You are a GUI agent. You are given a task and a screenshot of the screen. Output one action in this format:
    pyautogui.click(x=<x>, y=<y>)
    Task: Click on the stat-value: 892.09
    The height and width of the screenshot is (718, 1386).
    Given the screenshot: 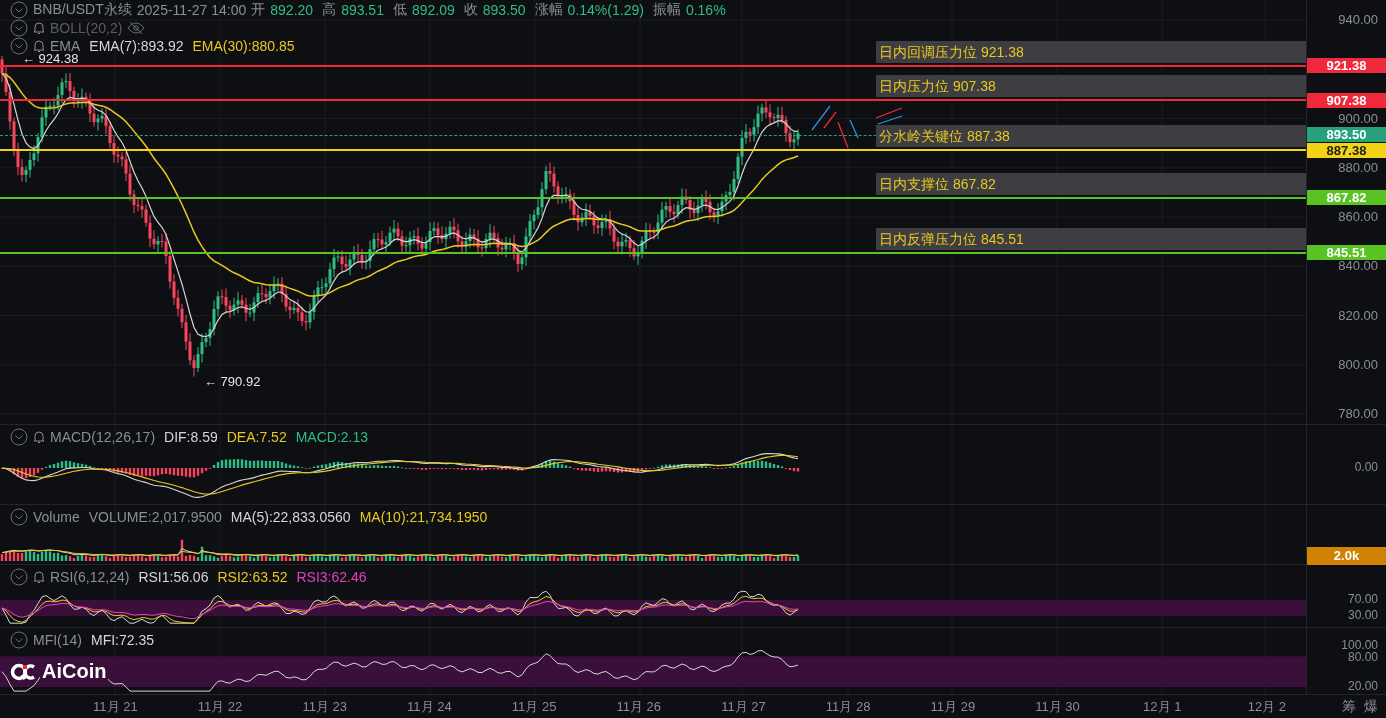 What is the action you would take?
    pyautogui.click(x=433, y=9)
    